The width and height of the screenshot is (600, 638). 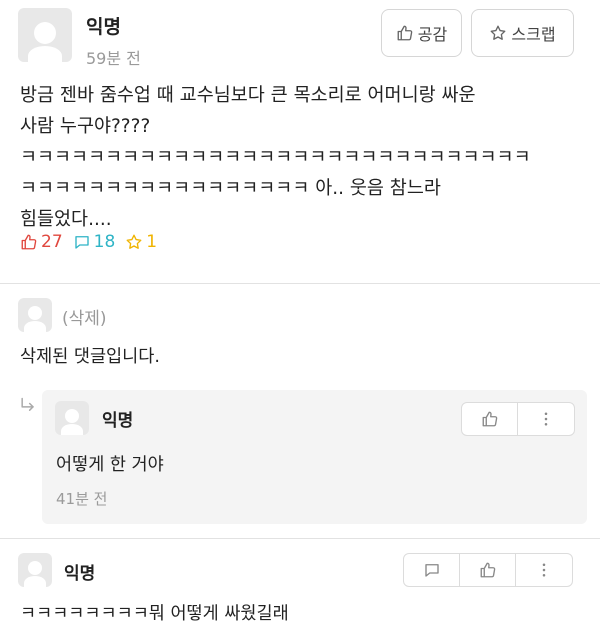 What do you see at coordinates (432, 34) in the screenshot?
I see `empathy-label: 공감` at bounding box center [432, 34].